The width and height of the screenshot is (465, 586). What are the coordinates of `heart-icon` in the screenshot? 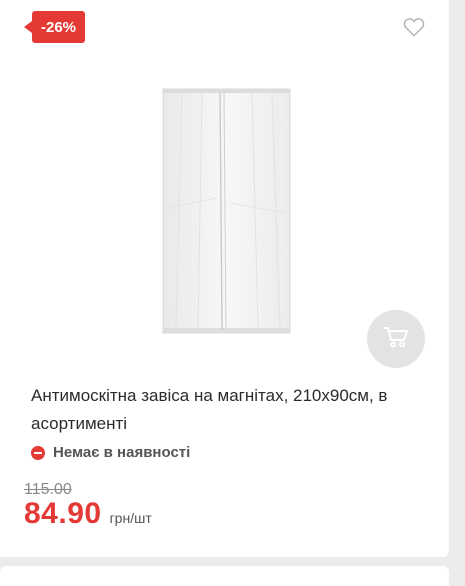 It's located at (414, 27).